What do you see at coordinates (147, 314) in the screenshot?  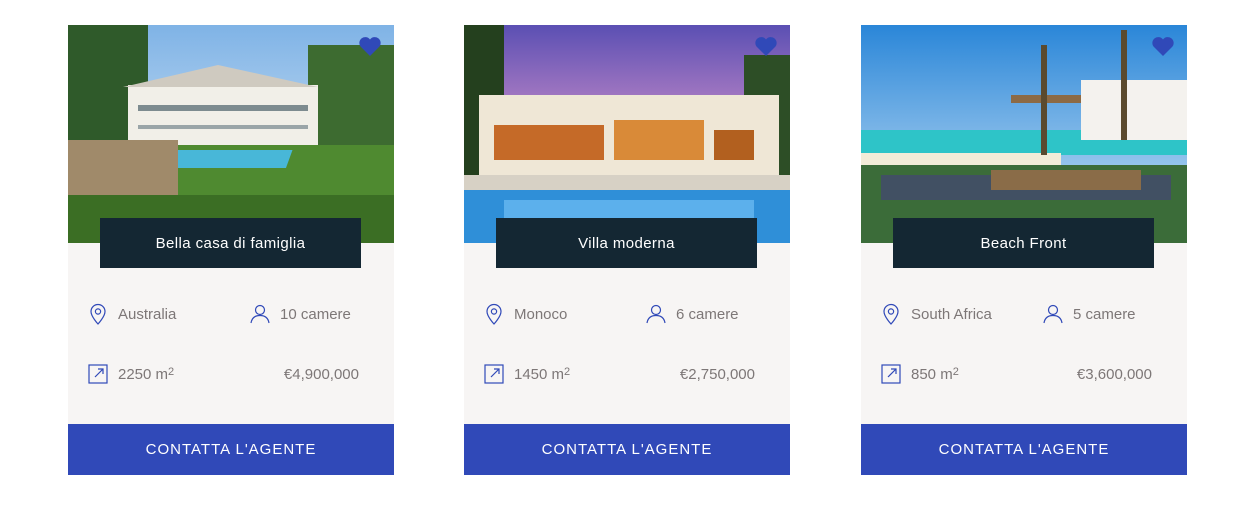 I see `location-text: Australia` at bounding box center [147, 314].